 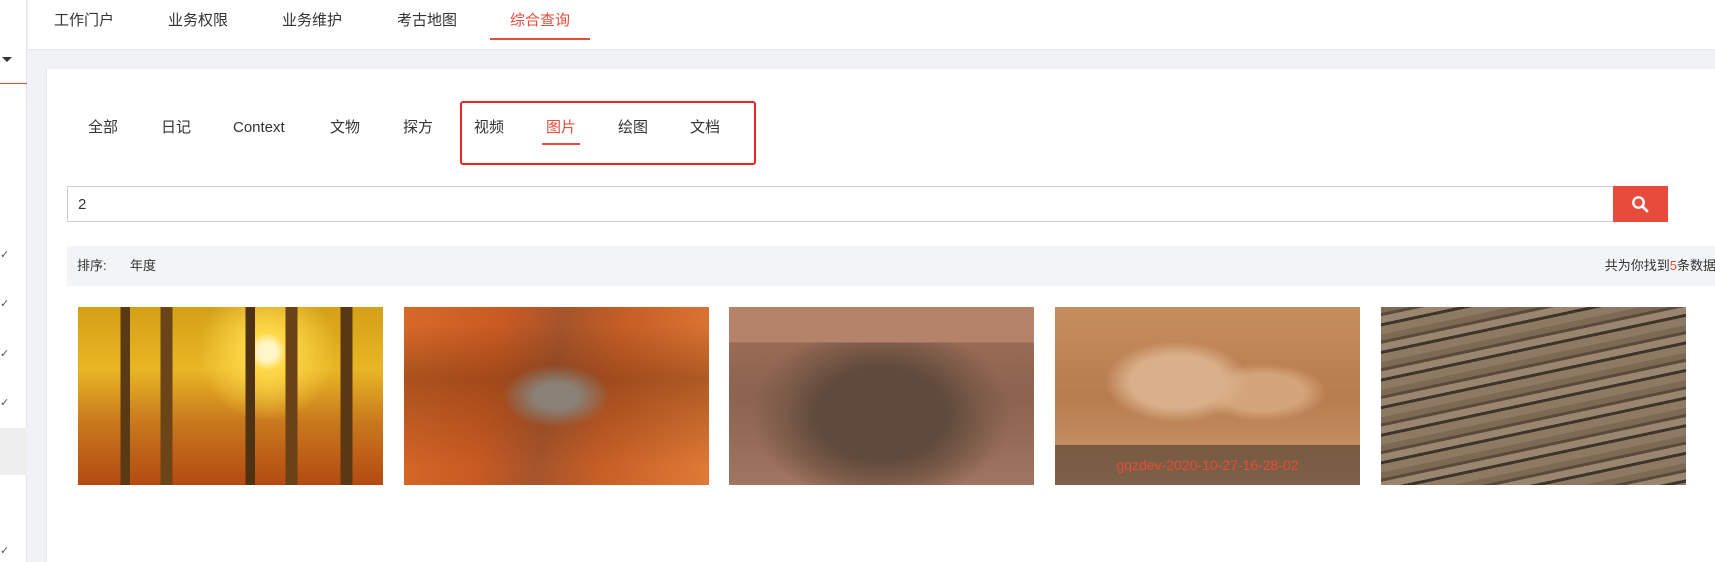 I want to click on result-count-suffix: 条数据, so click(x=1695, y=265).